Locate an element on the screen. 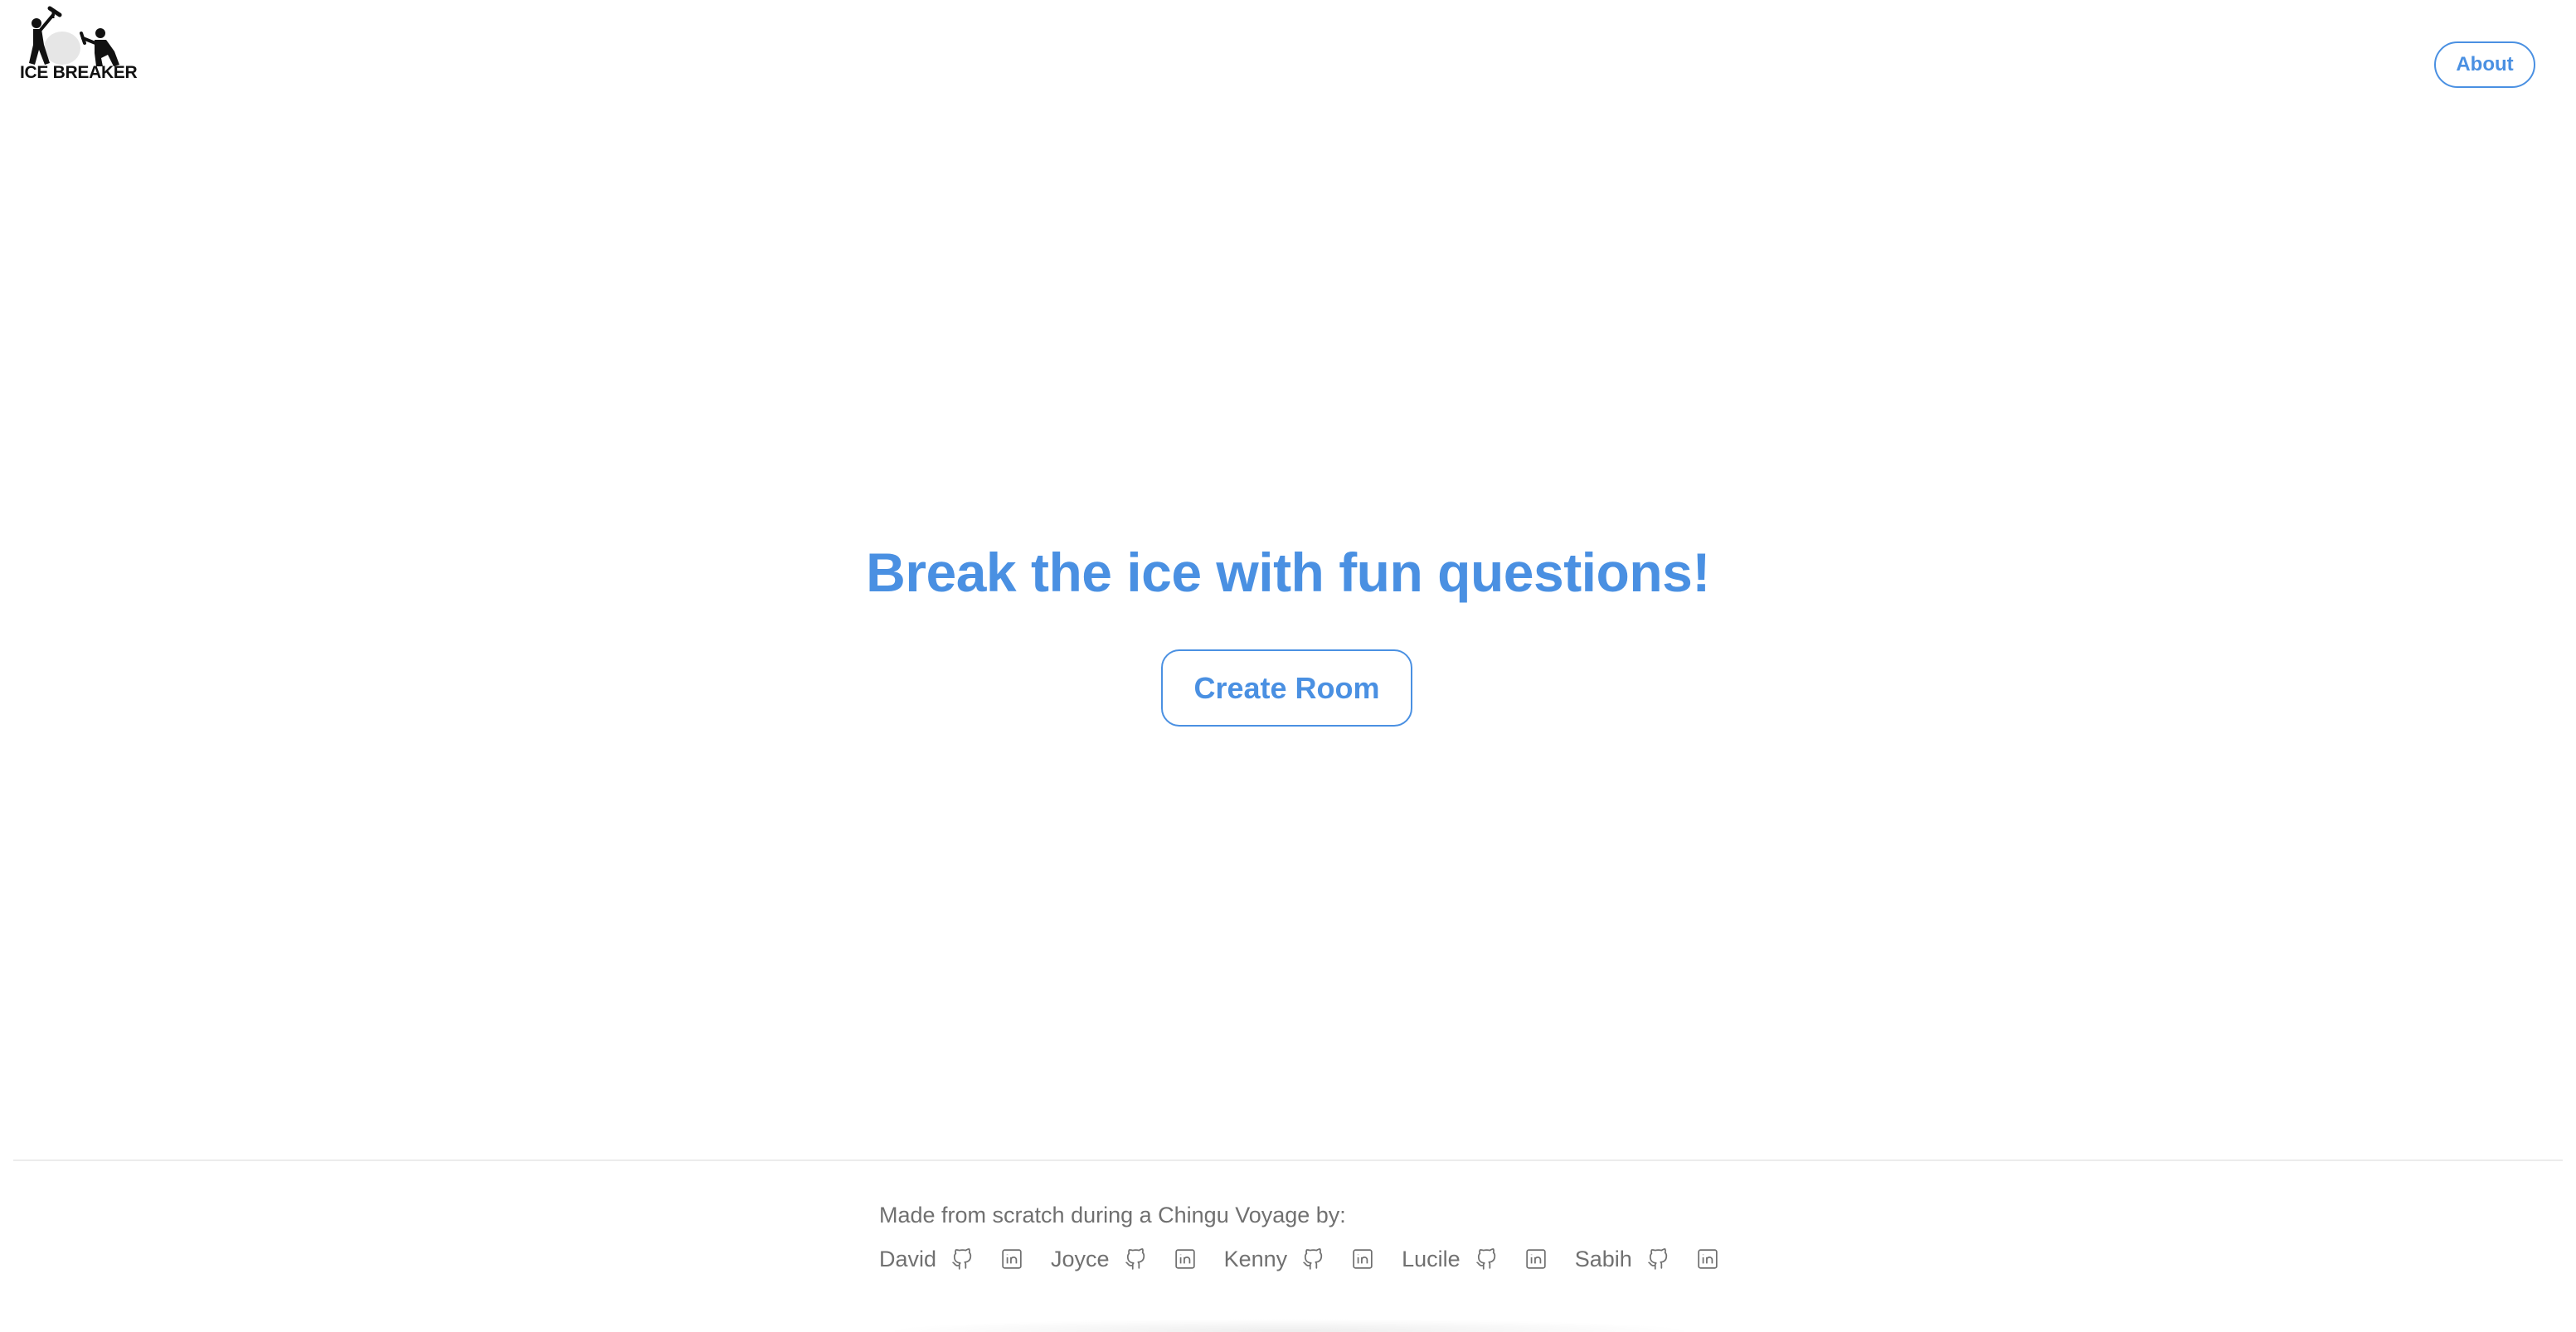 The image size is (2576, 1332). member-name: Kenny is located at coordinates (1256, 1258).